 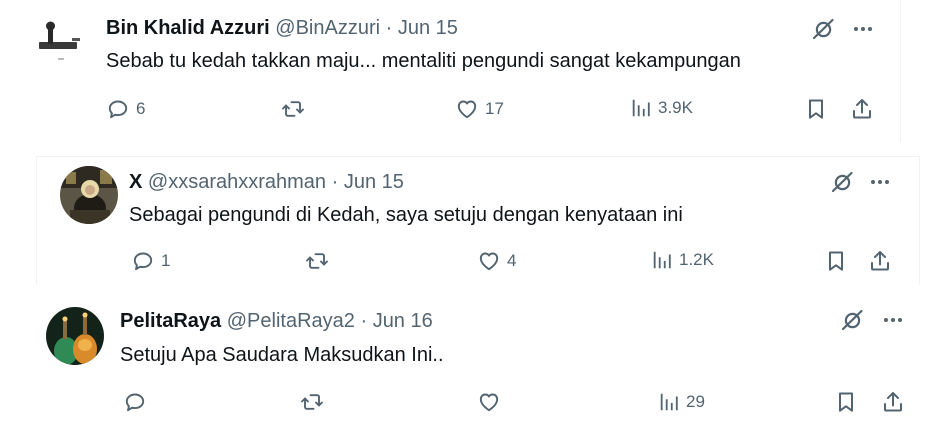 What do you see at coordinates (141, 108) in the screenshot?
I see `reply-count: 6` at bounding box center [141, 108].